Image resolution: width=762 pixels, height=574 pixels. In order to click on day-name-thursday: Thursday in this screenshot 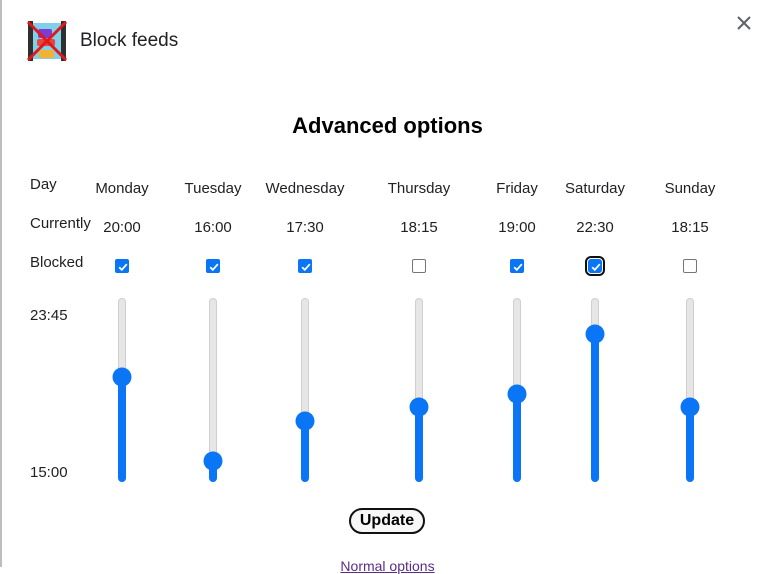, I will do `click(419, 188)`.